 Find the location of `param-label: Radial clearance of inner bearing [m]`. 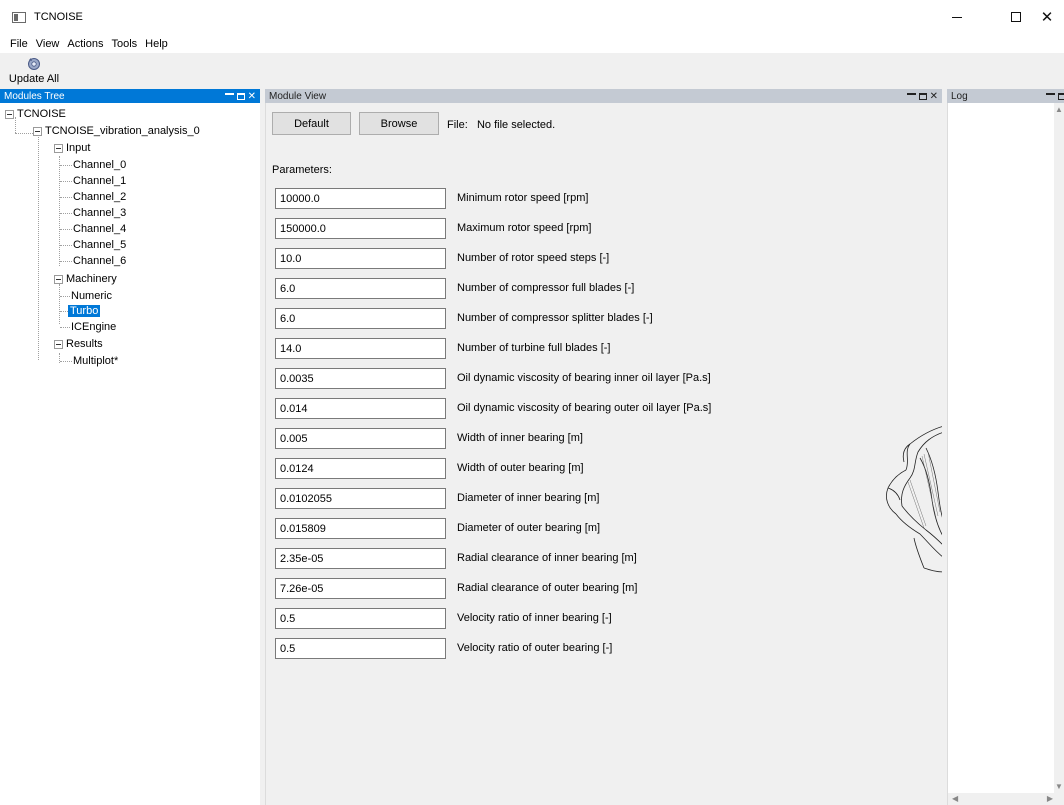

param-label: Radial clearance of inner bearing [m] is located at coordinates (547, 558).